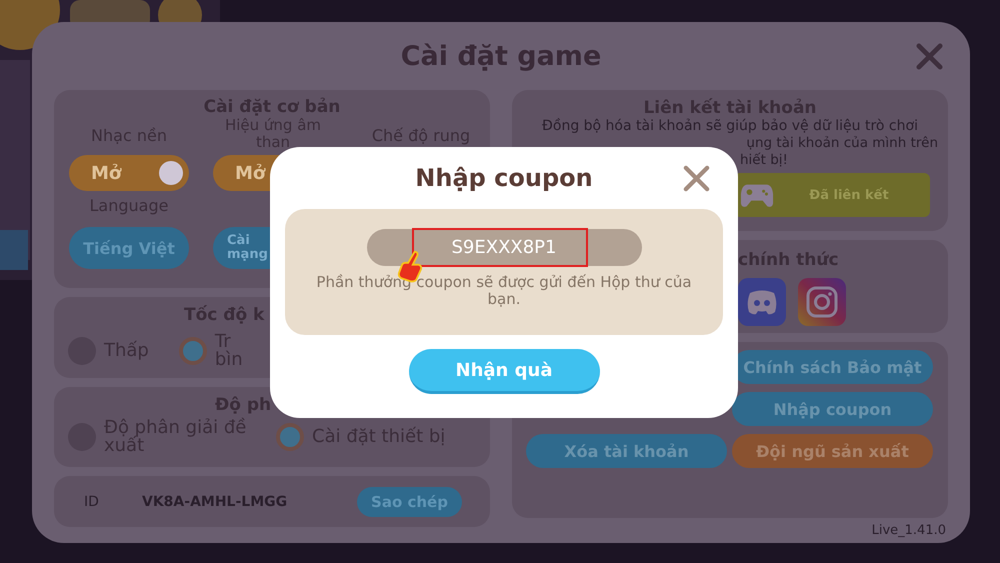 The height and width of the screenshot is (563, 1000). What do you see at coordinates (501, 56) in the screenshot?
I see `window-title: Cài đặt game` at bounding box center [501, 56].